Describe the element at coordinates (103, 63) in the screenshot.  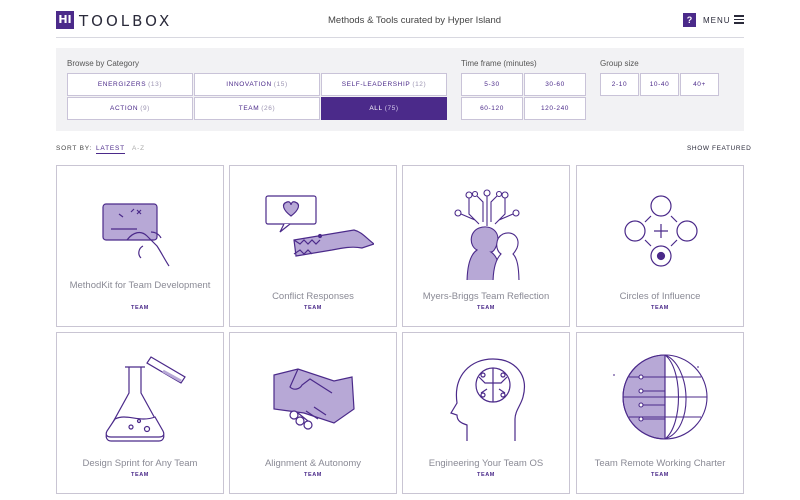
I see `category-label: Browse by Category` at that location.